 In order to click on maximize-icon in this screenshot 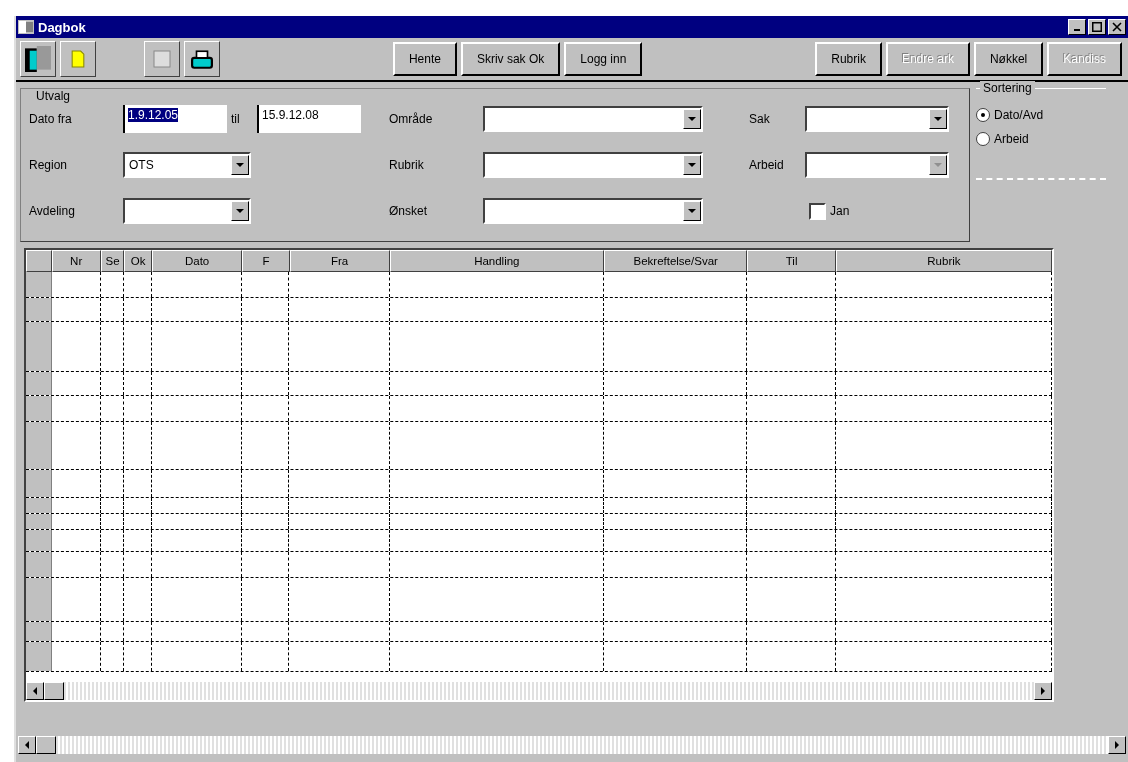, I will do `click(1097, 27)`.